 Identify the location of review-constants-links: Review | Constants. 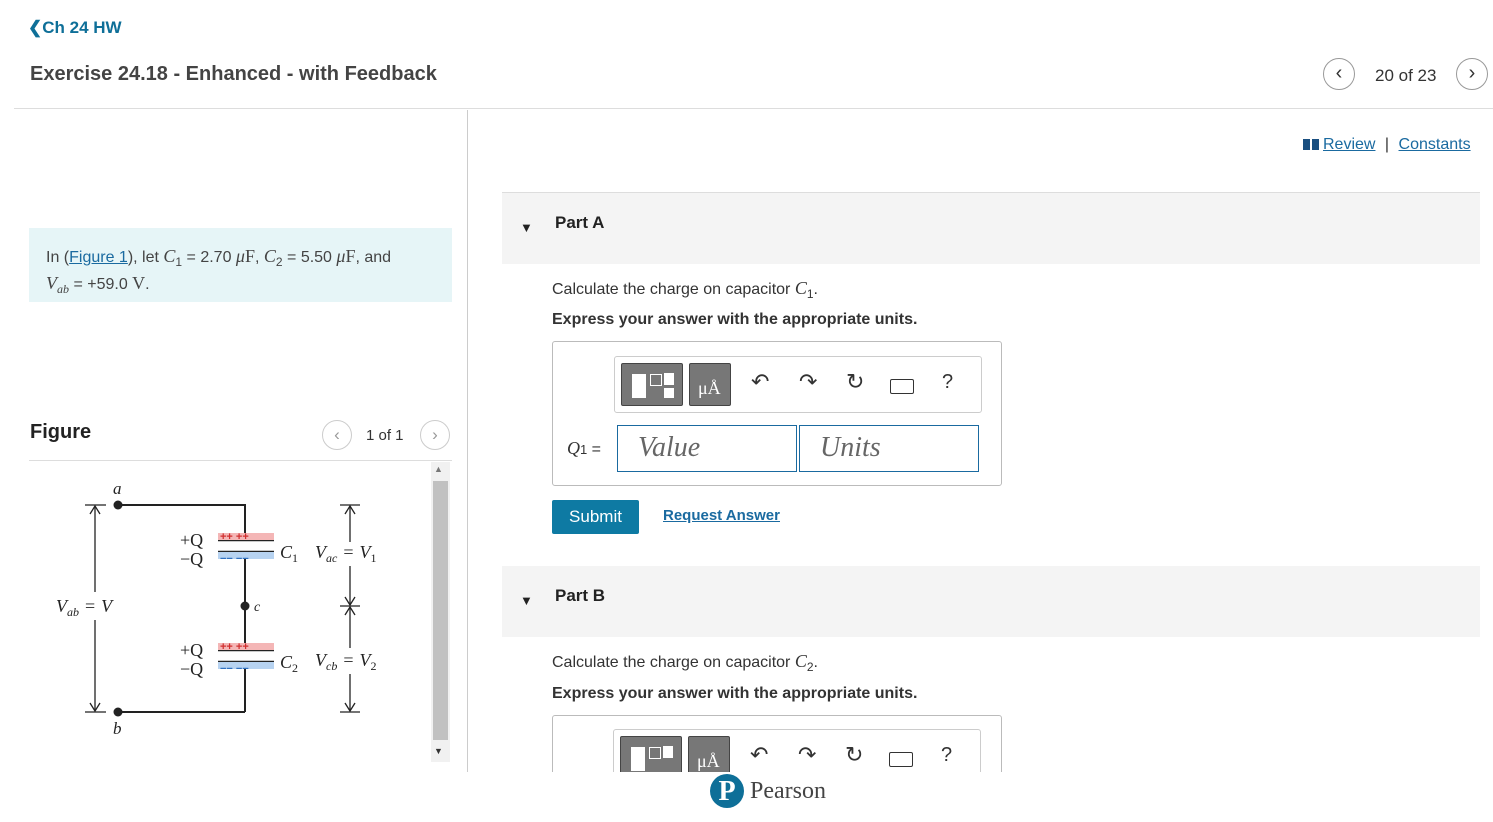
(1387, 145).